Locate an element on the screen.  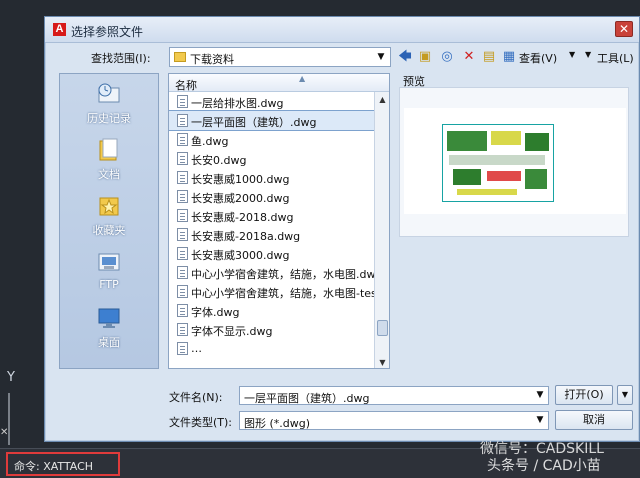
desktop-icon is located at coordinates (109, 318).